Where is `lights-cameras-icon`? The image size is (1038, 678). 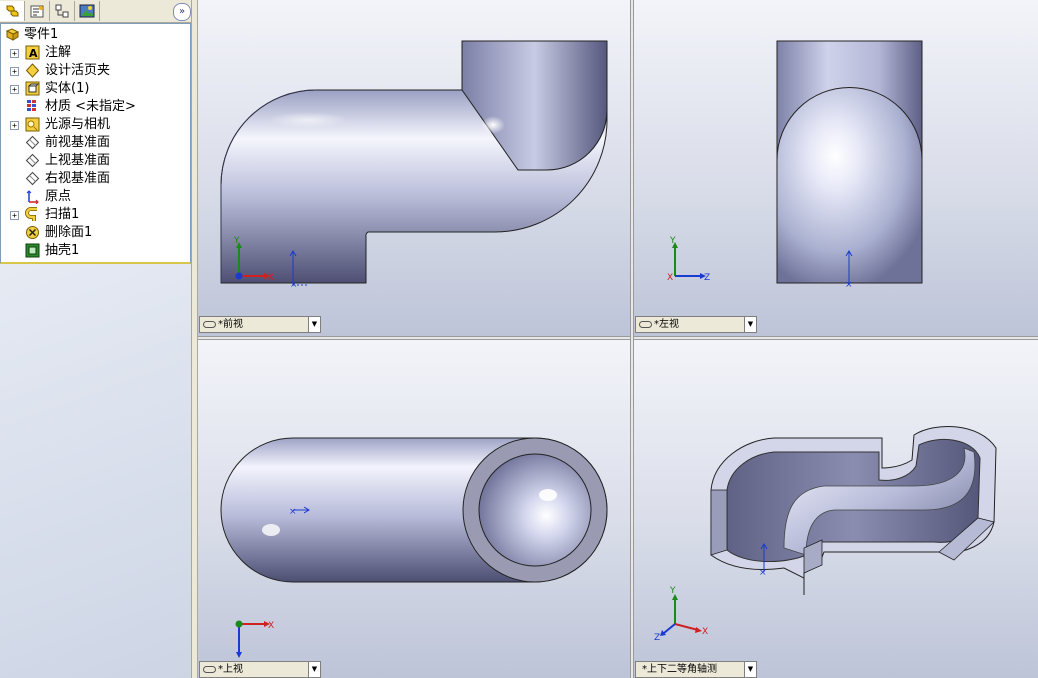 lights-cameras-icon is located at coordinates (32, 124).